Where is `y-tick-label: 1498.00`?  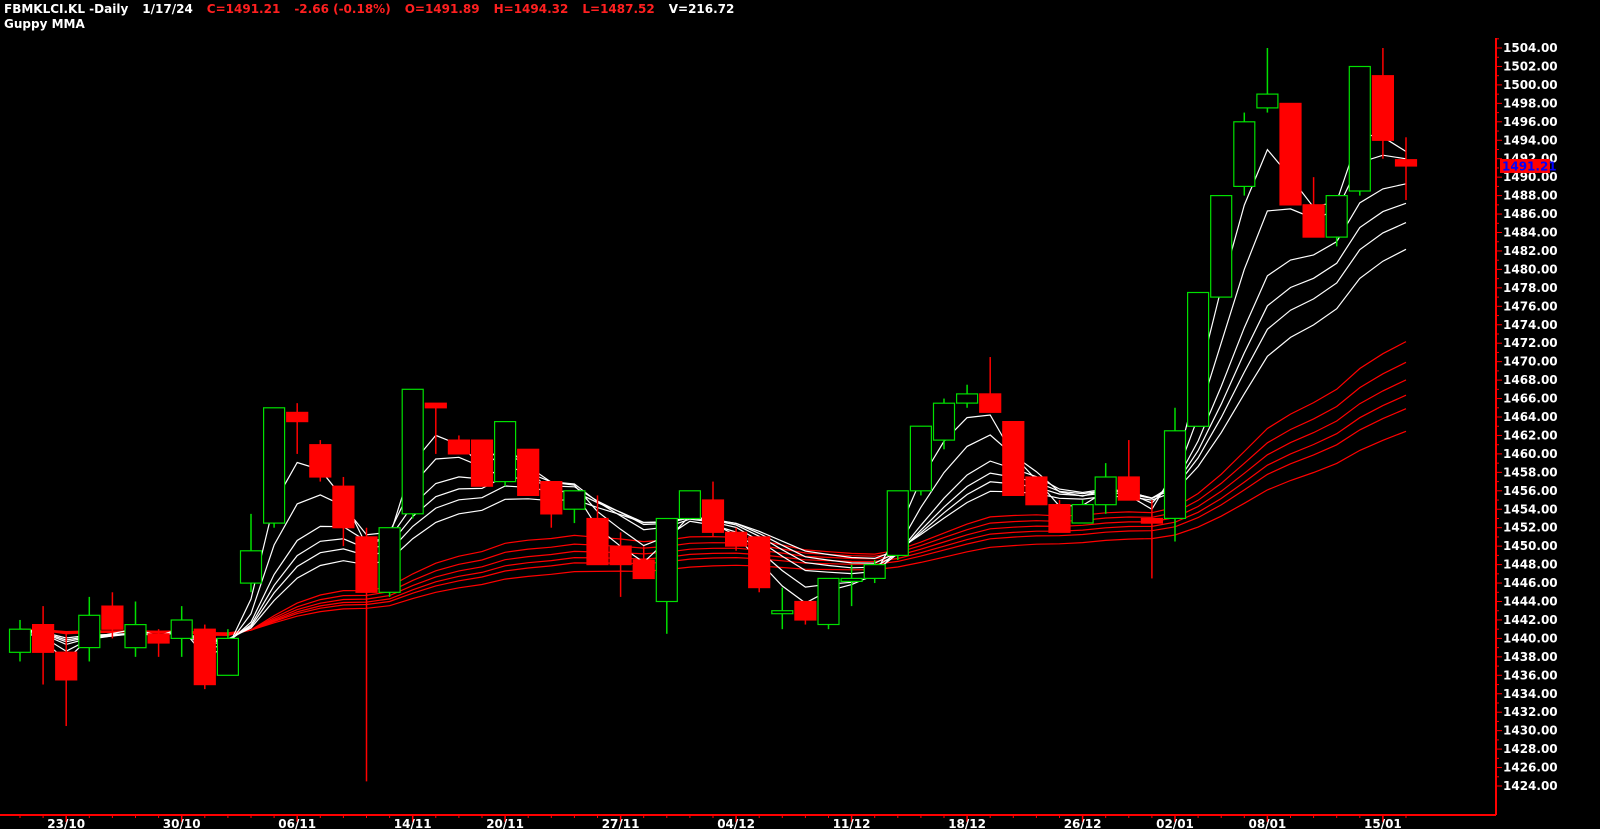
y-tick-label: 1498.00 is located at coordinates (1530, 103).